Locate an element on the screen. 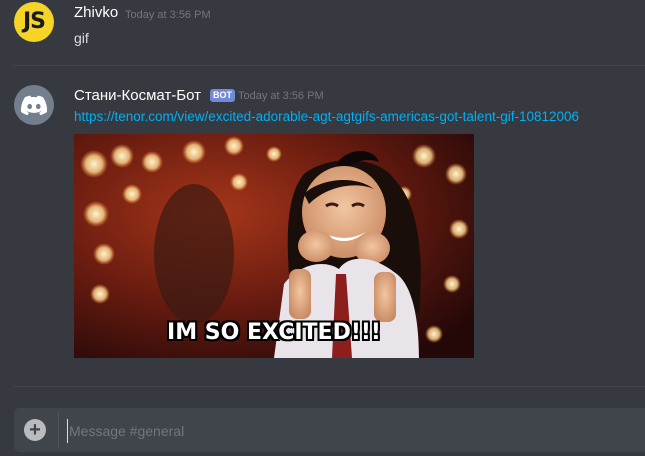 The width and height of the screenshot is (645, 456). message-composer: + is located at coordinates (329, 430).